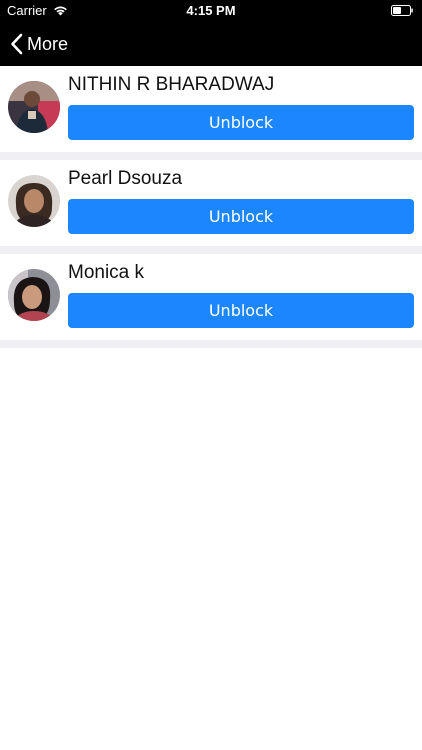 The width and height of the screenshot is (422, 750). Describe the element at coordinates (125, 178) in the screenshot. I see `user-name: Pearl Dsouza` at that location.